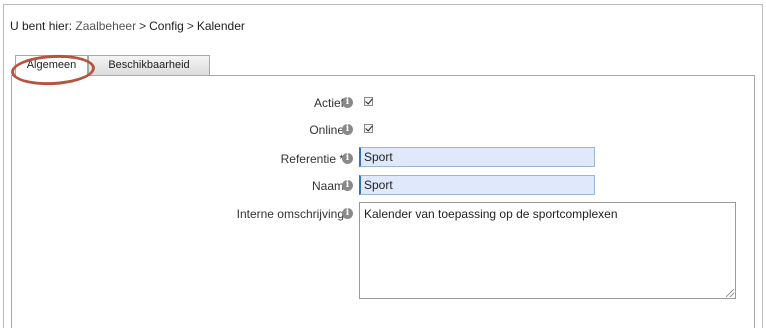  What do you see at coordinates (312, 159) in the screenshot?
I see `referentie-label: Referentie *` at bounding box center [312, 159].